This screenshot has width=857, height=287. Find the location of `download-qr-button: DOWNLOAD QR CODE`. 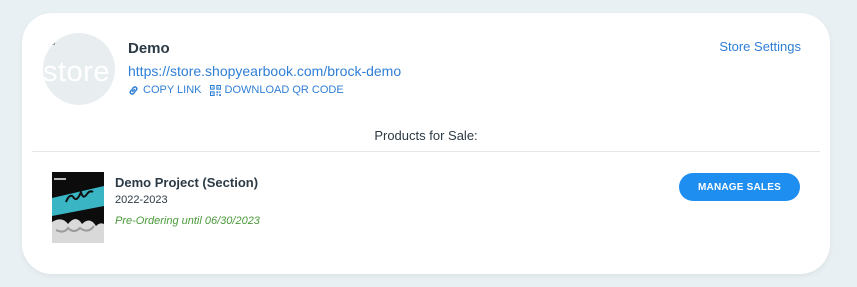

download-qr-button: DOWNLOAD QR CODE is located at coordinates (276, 90).